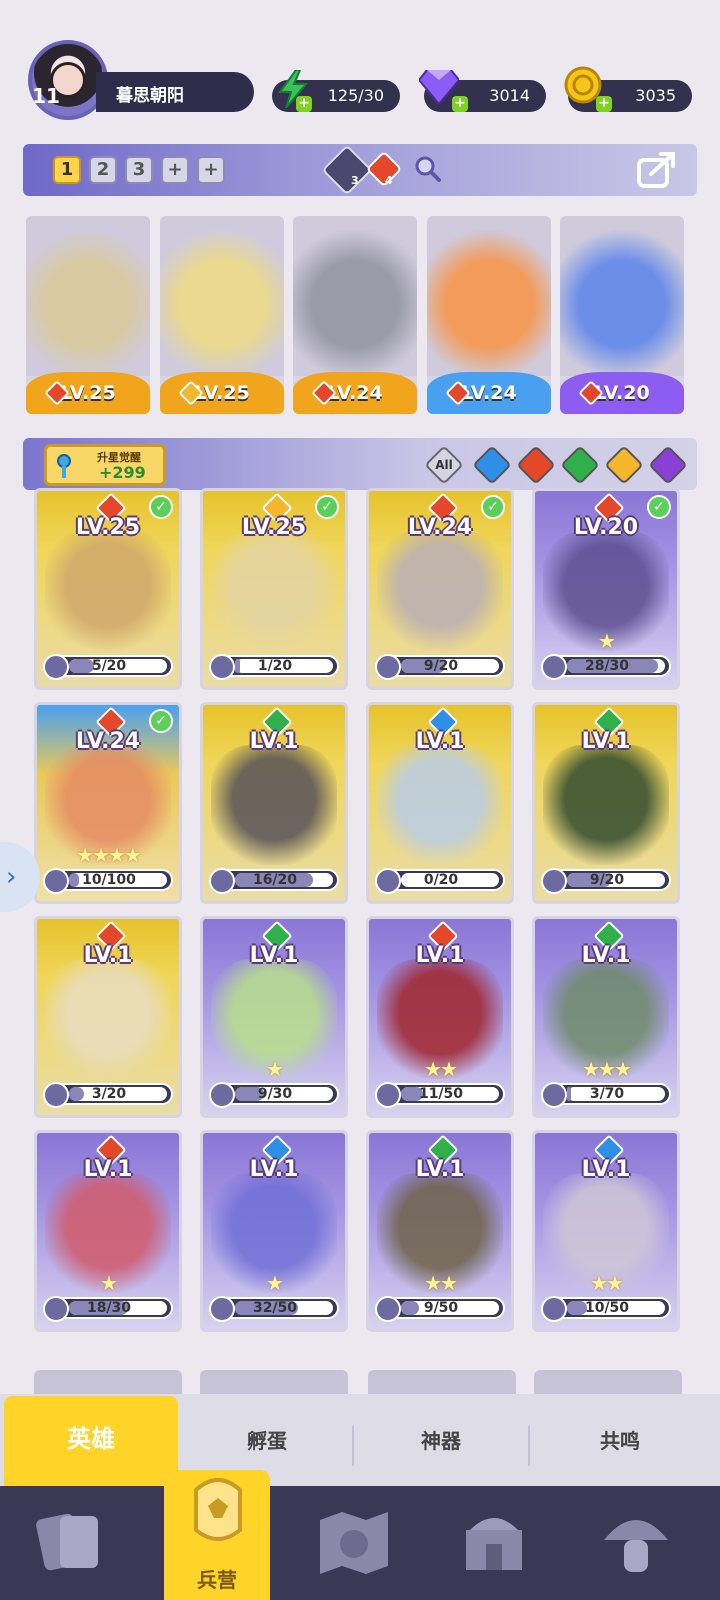 The width and height of the screenshot is (720, 1600). Describe the element at coordinates (606, 1231) in the screenshot. I see `hero-card: LV.1 ★★ 10/50` at that location.